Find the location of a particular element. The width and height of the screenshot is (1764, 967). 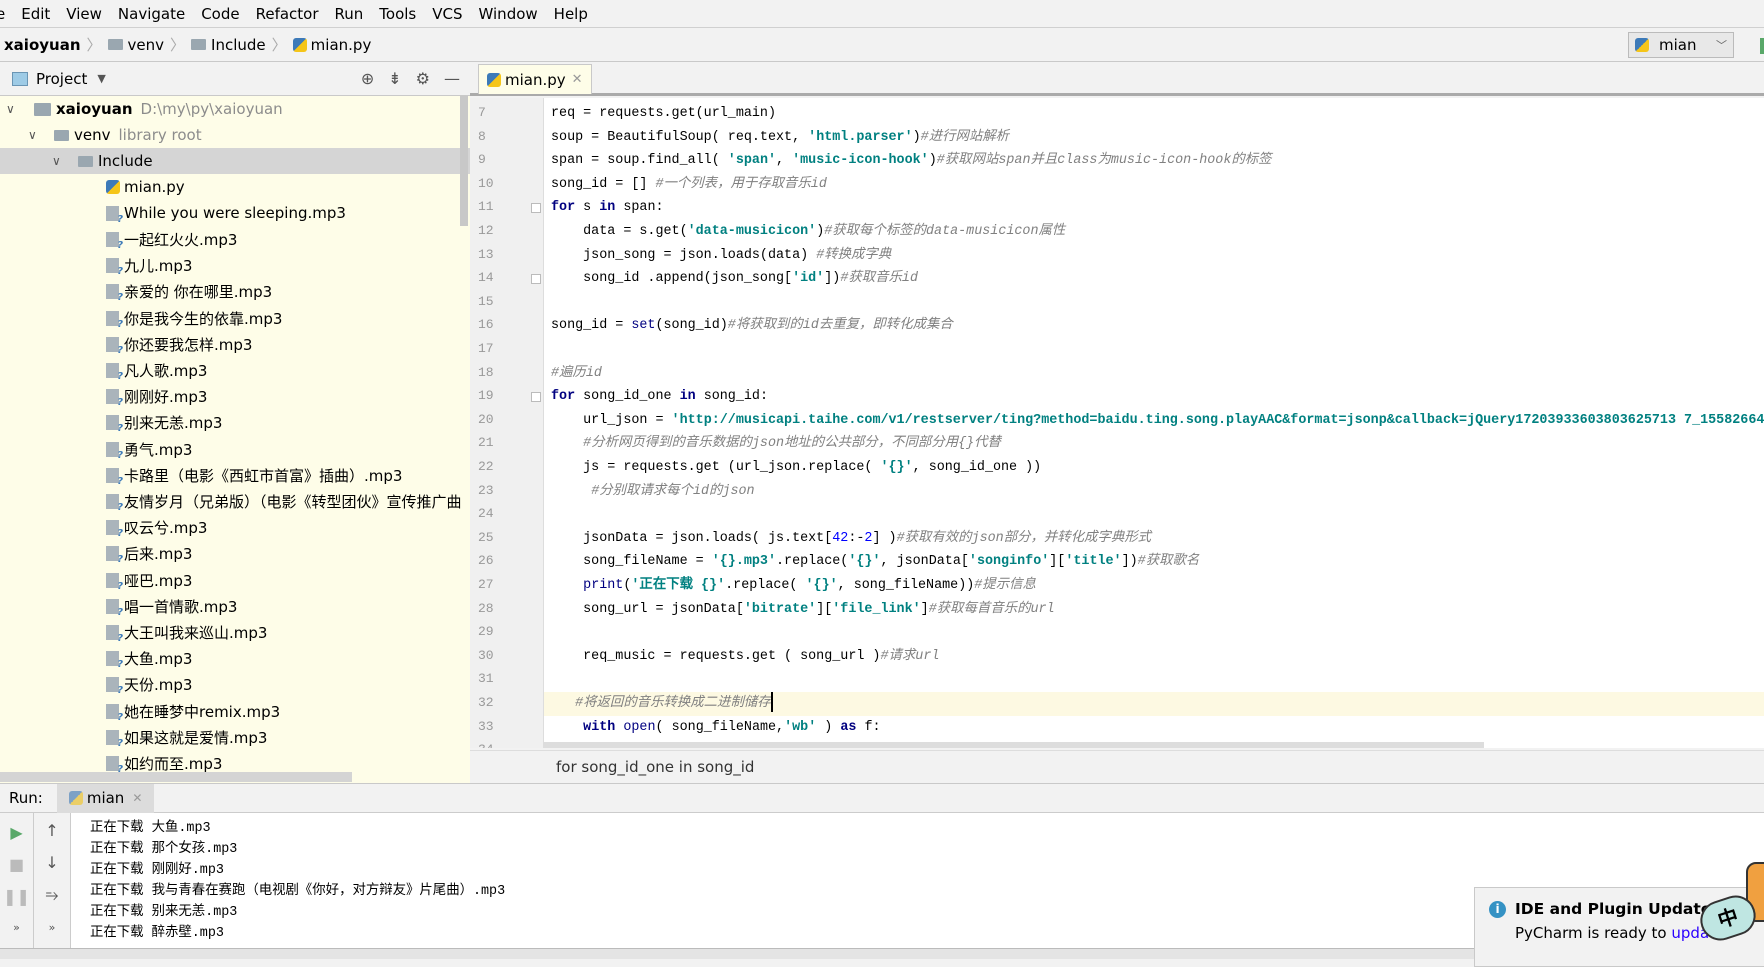

code-line: song_id = [] #一个列表，用于存取音乐id is located at coordinates (1157, 185).